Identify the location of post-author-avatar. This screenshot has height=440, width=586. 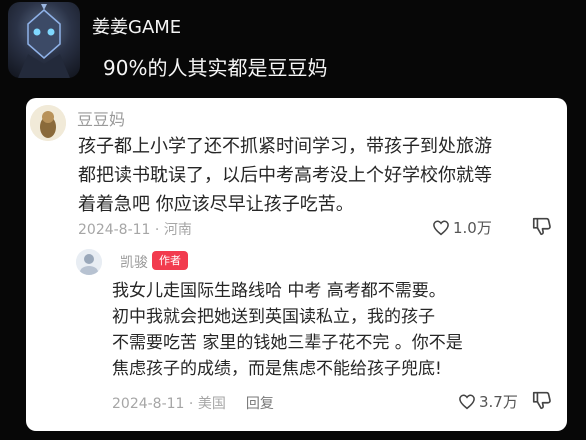
(44, 40).